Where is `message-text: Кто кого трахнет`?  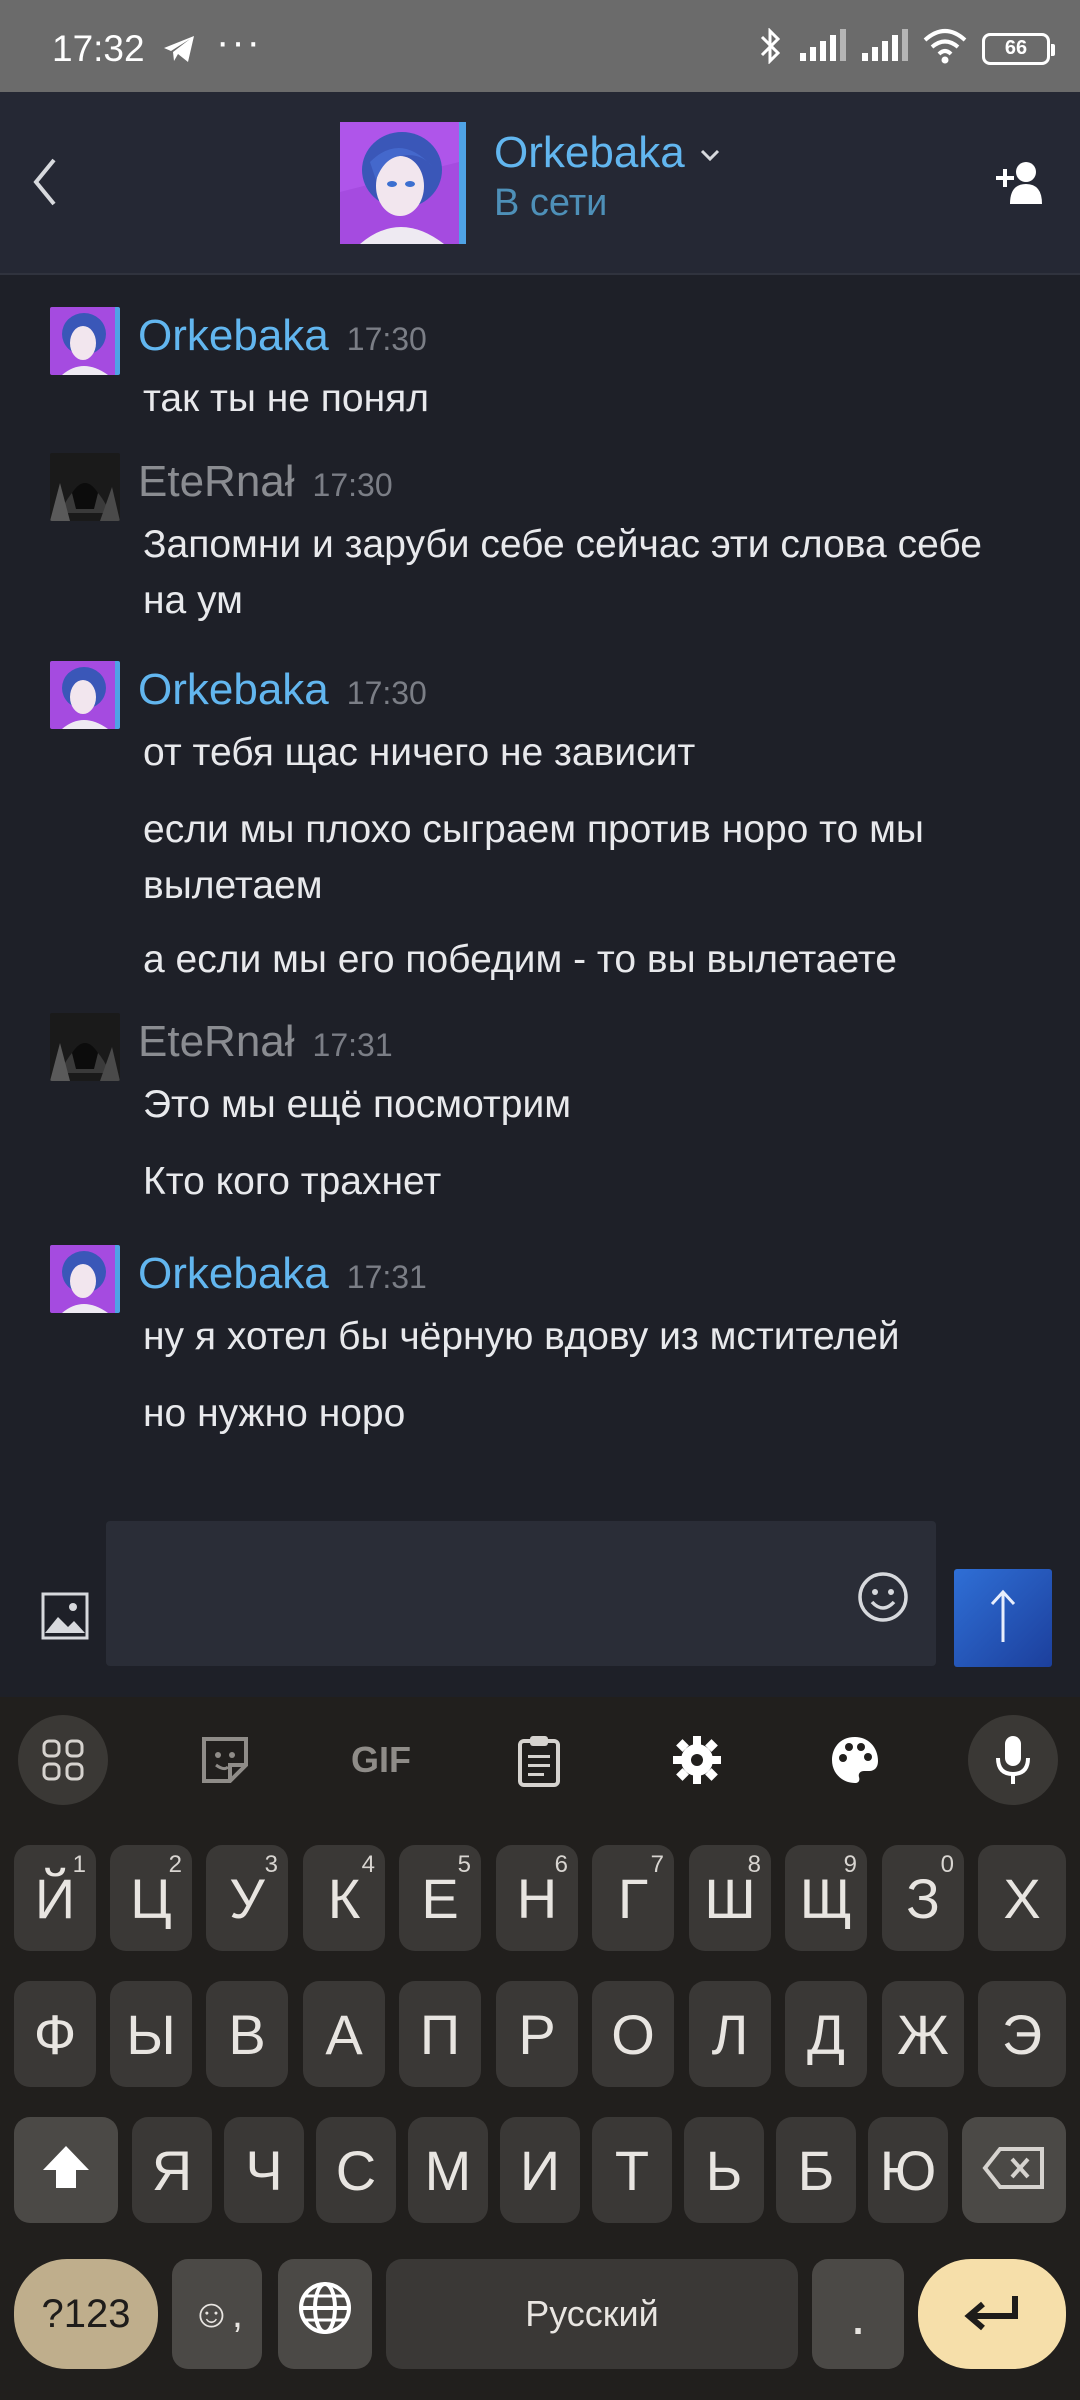
message-text: Кто кого трахнет is located at coordinates (583, 1182).